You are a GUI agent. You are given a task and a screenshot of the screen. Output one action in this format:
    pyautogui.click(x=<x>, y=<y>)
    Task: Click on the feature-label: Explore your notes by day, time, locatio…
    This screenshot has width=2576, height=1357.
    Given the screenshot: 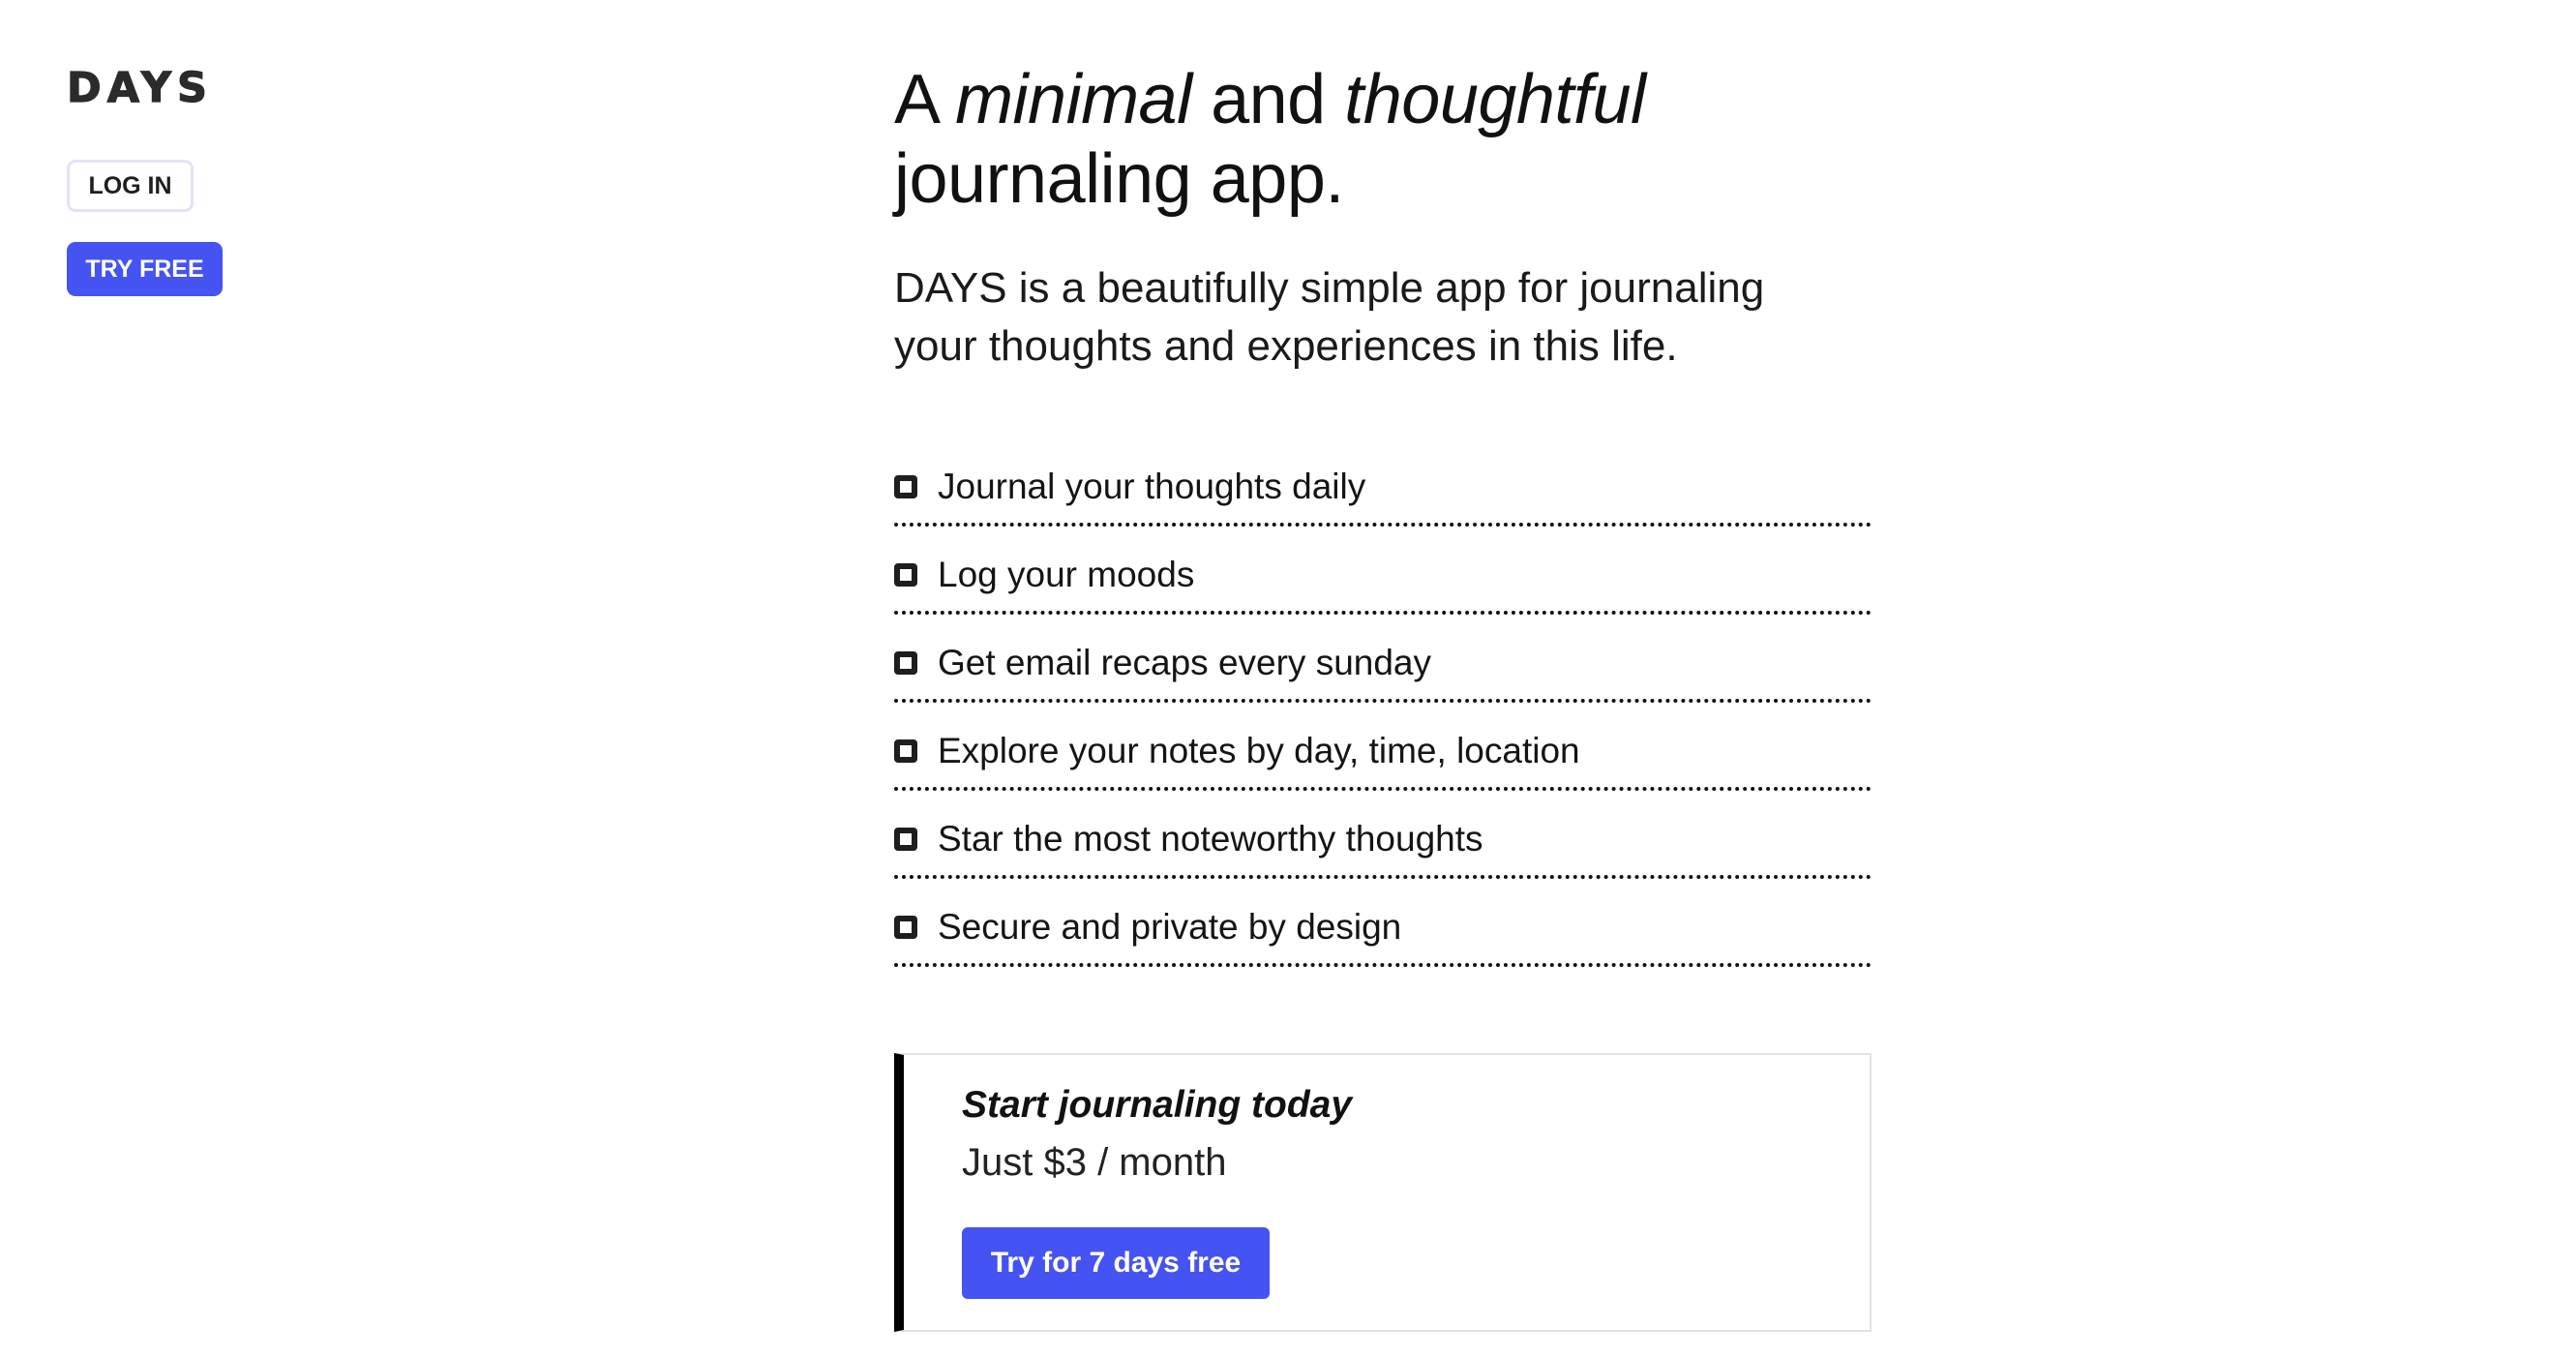 What is the action you would take?
    pyautogui.click(x=1259, y=750)
    